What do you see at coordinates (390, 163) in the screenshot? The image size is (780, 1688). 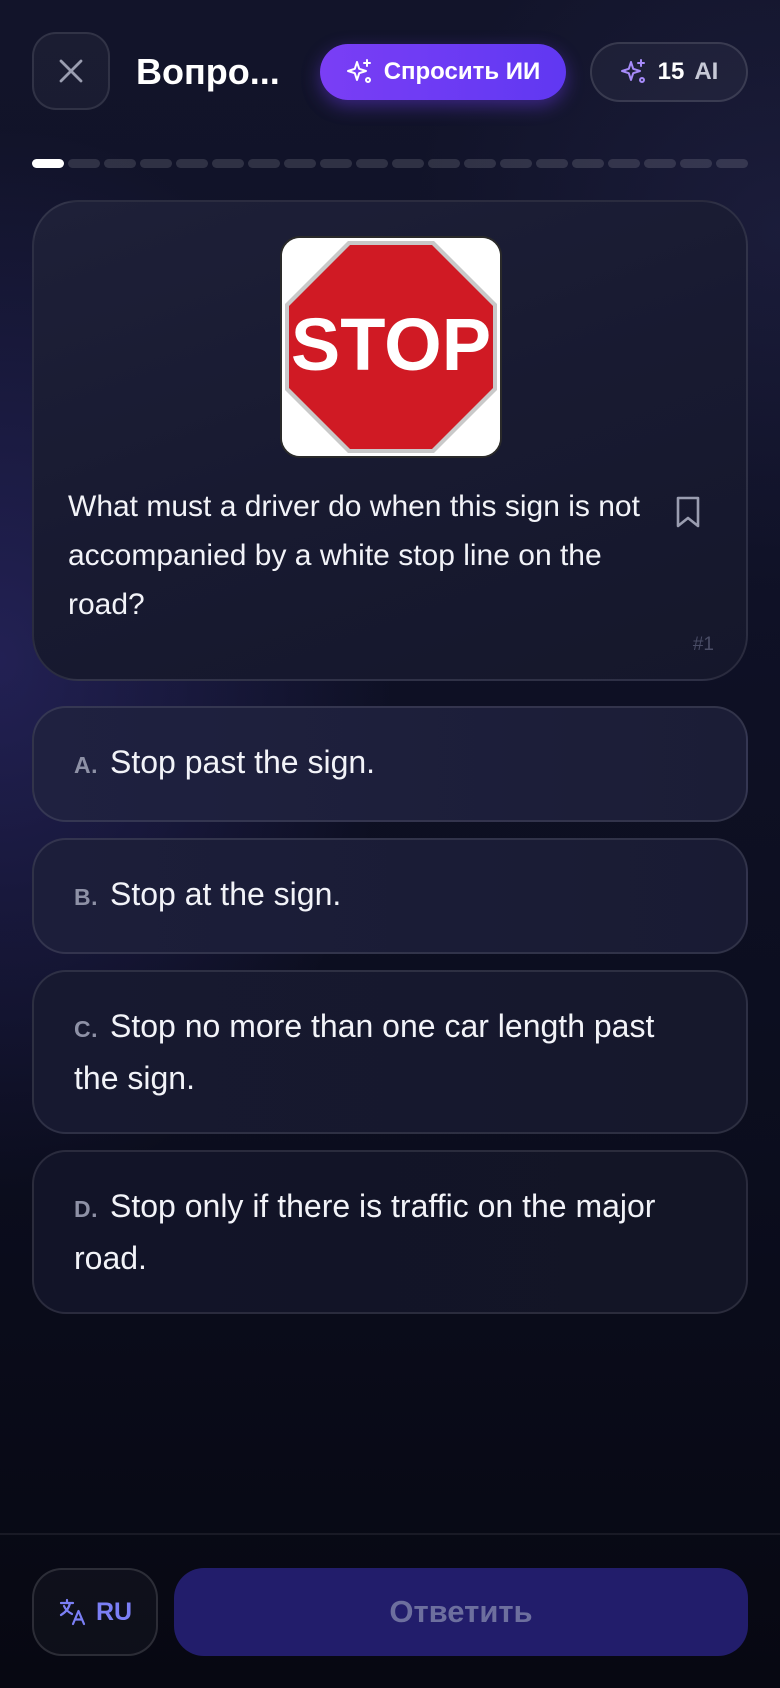 I see `question-progress` at bounding box center [390, 163].